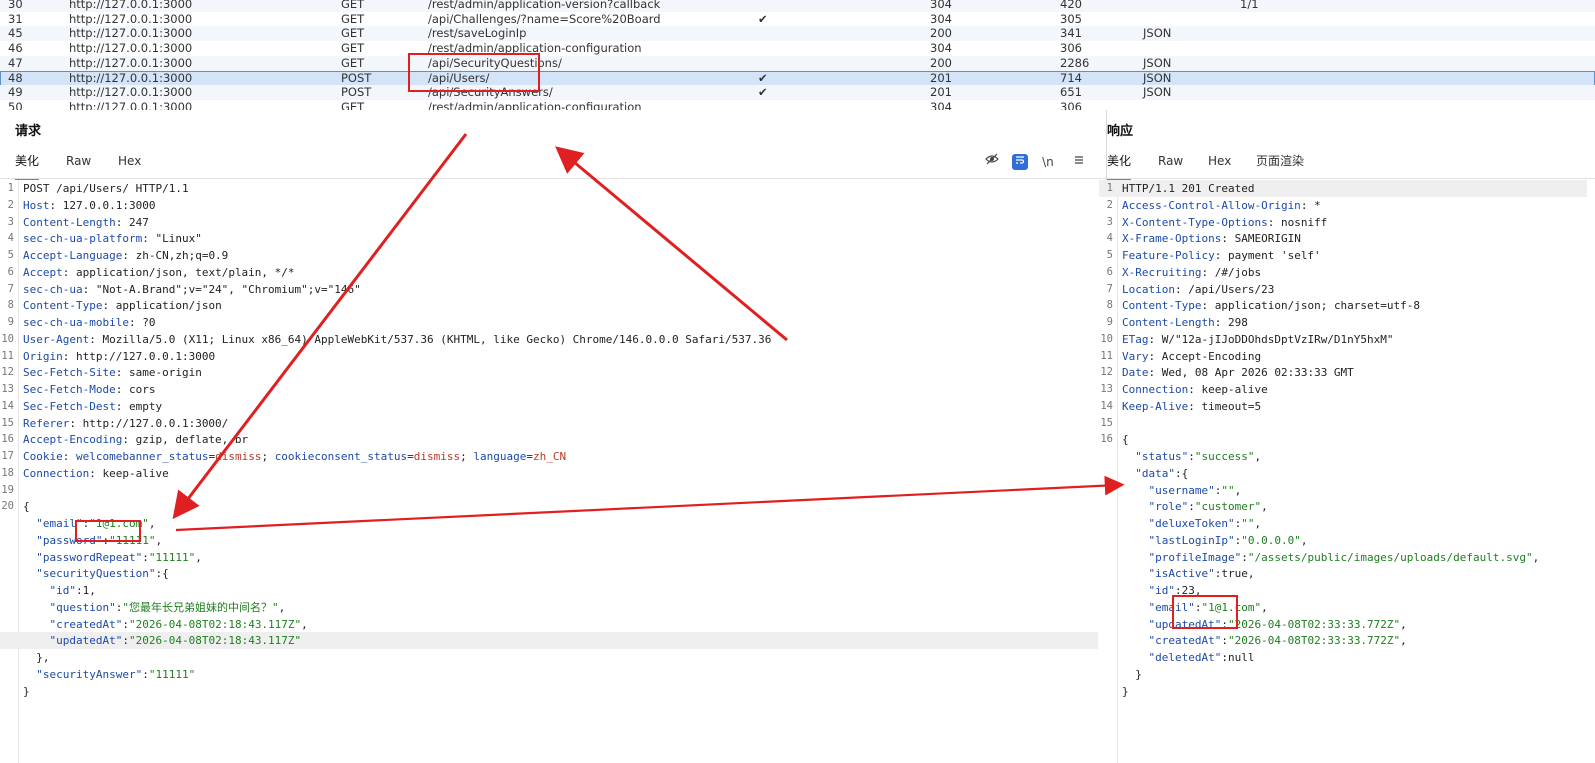 The height and width of the screenshot is (763, 1595). What do you see at coordinates (1221, 205) in the screenshot?
I see `line-text: Access-Control-Allow-Origin: *` at bounding box center [1221, 205].